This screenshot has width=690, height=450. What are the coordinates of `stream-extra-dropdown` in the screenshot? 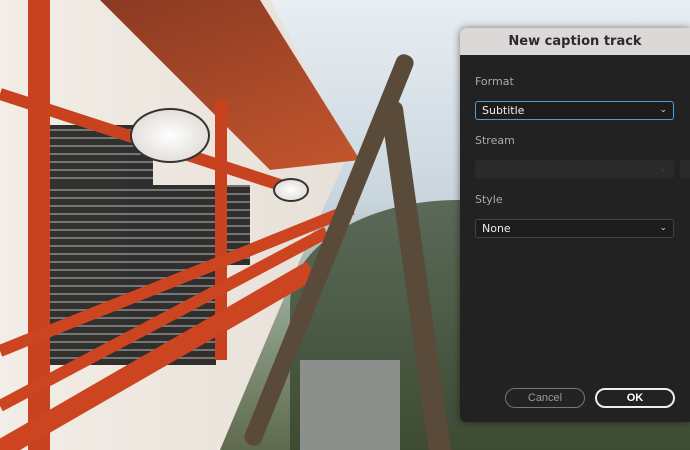 It's located at (685, 169).